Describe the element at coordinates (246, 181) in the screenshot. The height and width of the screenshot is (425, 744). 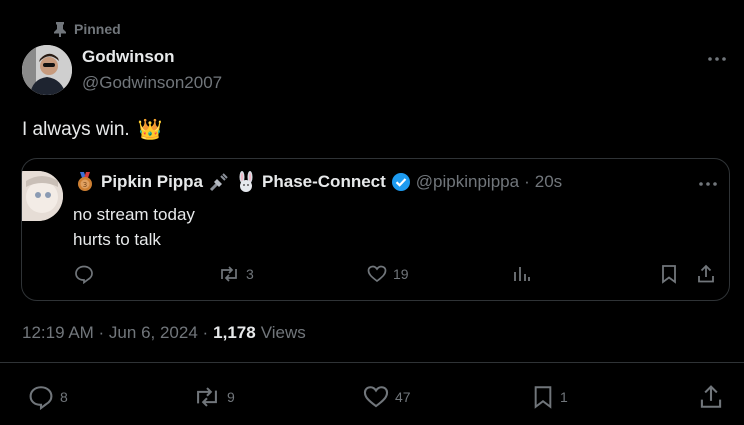
I see `rabbit-icon` at that location.